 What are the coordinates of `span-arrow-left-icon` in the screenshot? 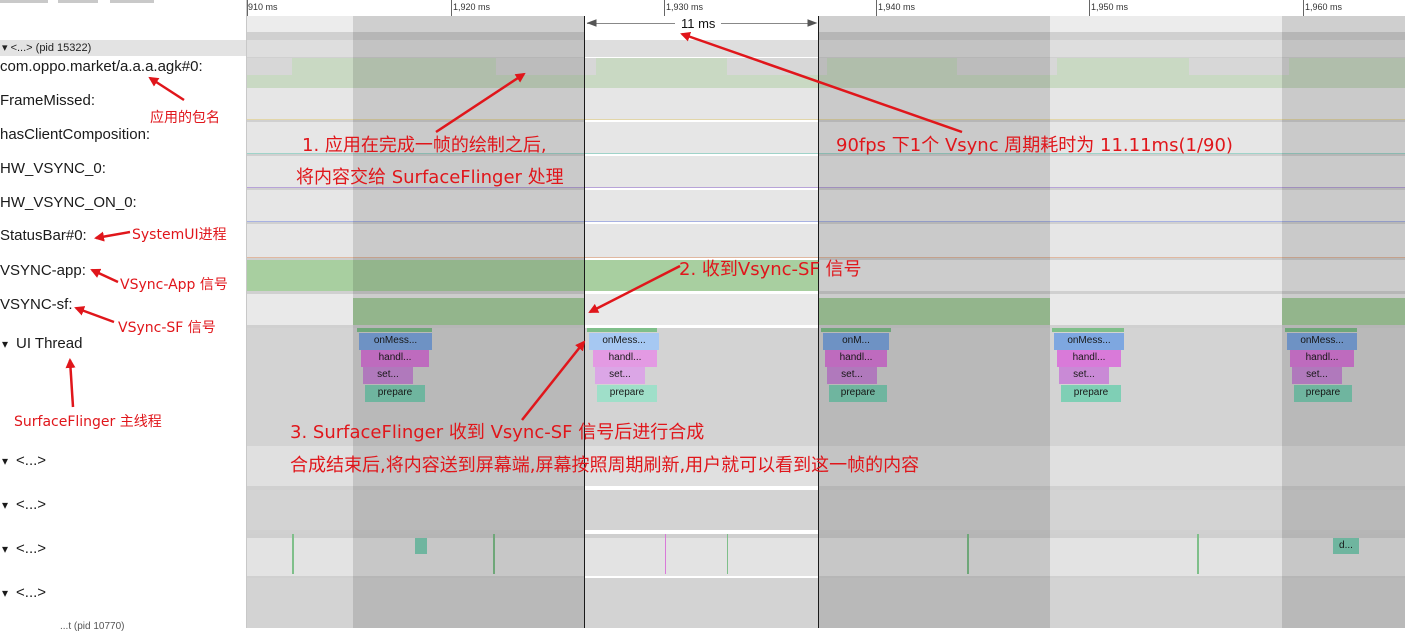 It's located at (591, 23).